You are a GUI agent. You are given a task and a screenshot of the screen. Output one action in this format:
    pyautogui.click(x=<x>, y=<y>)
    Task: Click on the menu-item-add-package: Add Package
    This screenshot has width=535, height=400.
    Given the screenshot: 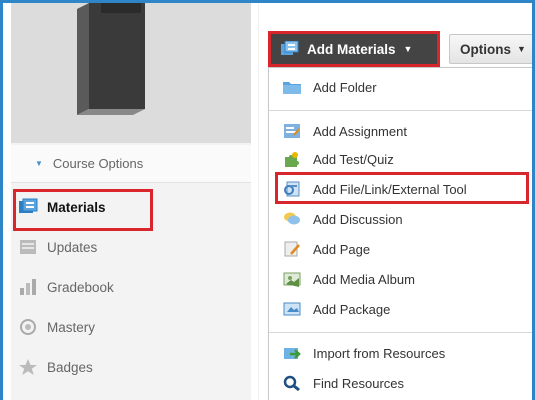 What is the action you would take?
    pyautogui.click(x=400, y=309)
    